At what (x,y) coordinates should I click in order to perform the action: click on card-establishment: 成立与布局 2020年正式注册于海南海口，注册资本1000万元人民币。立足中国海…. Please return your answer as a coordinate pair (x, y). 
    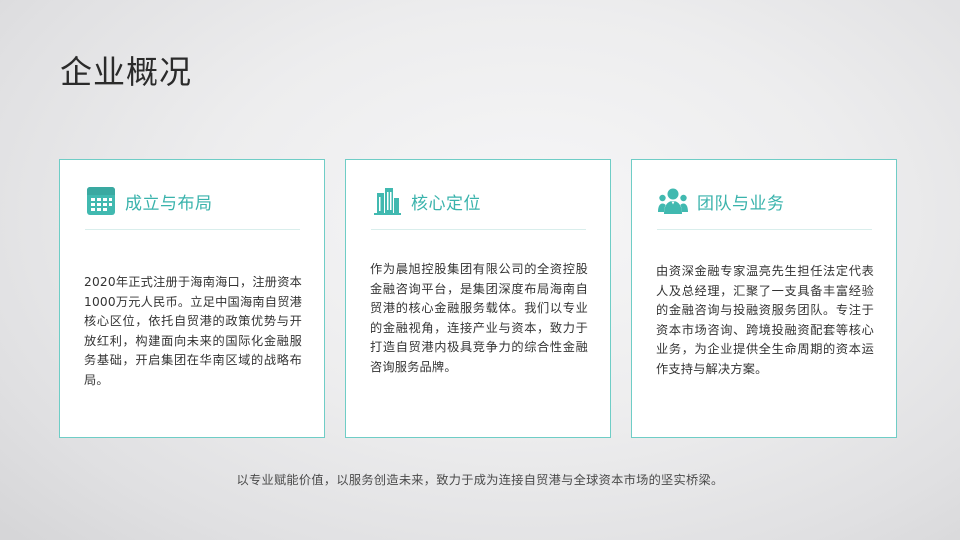
    Looking at the image, I should click on (192, 298).